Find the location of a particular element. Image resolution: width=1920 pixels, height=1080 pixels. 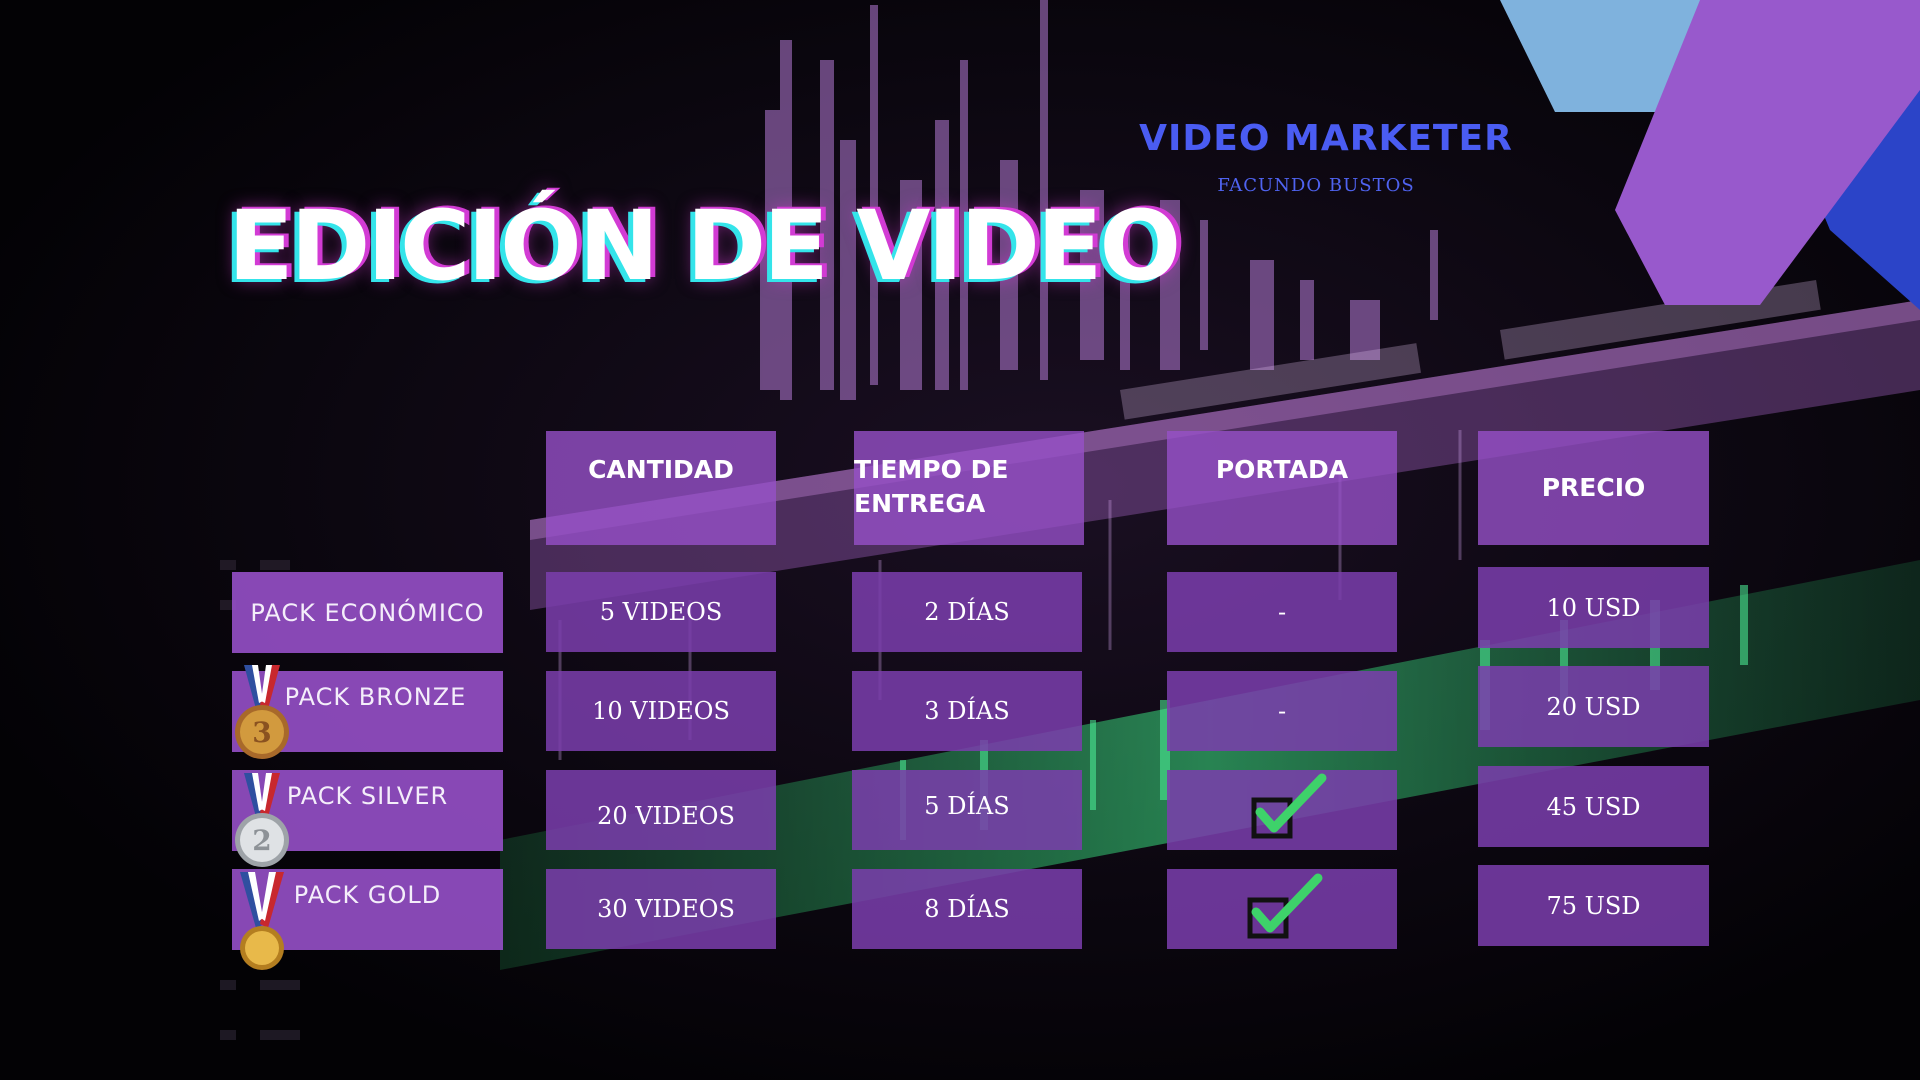

header-delivery-line1: TIEMPO DE is located at coordinates (931, 469).